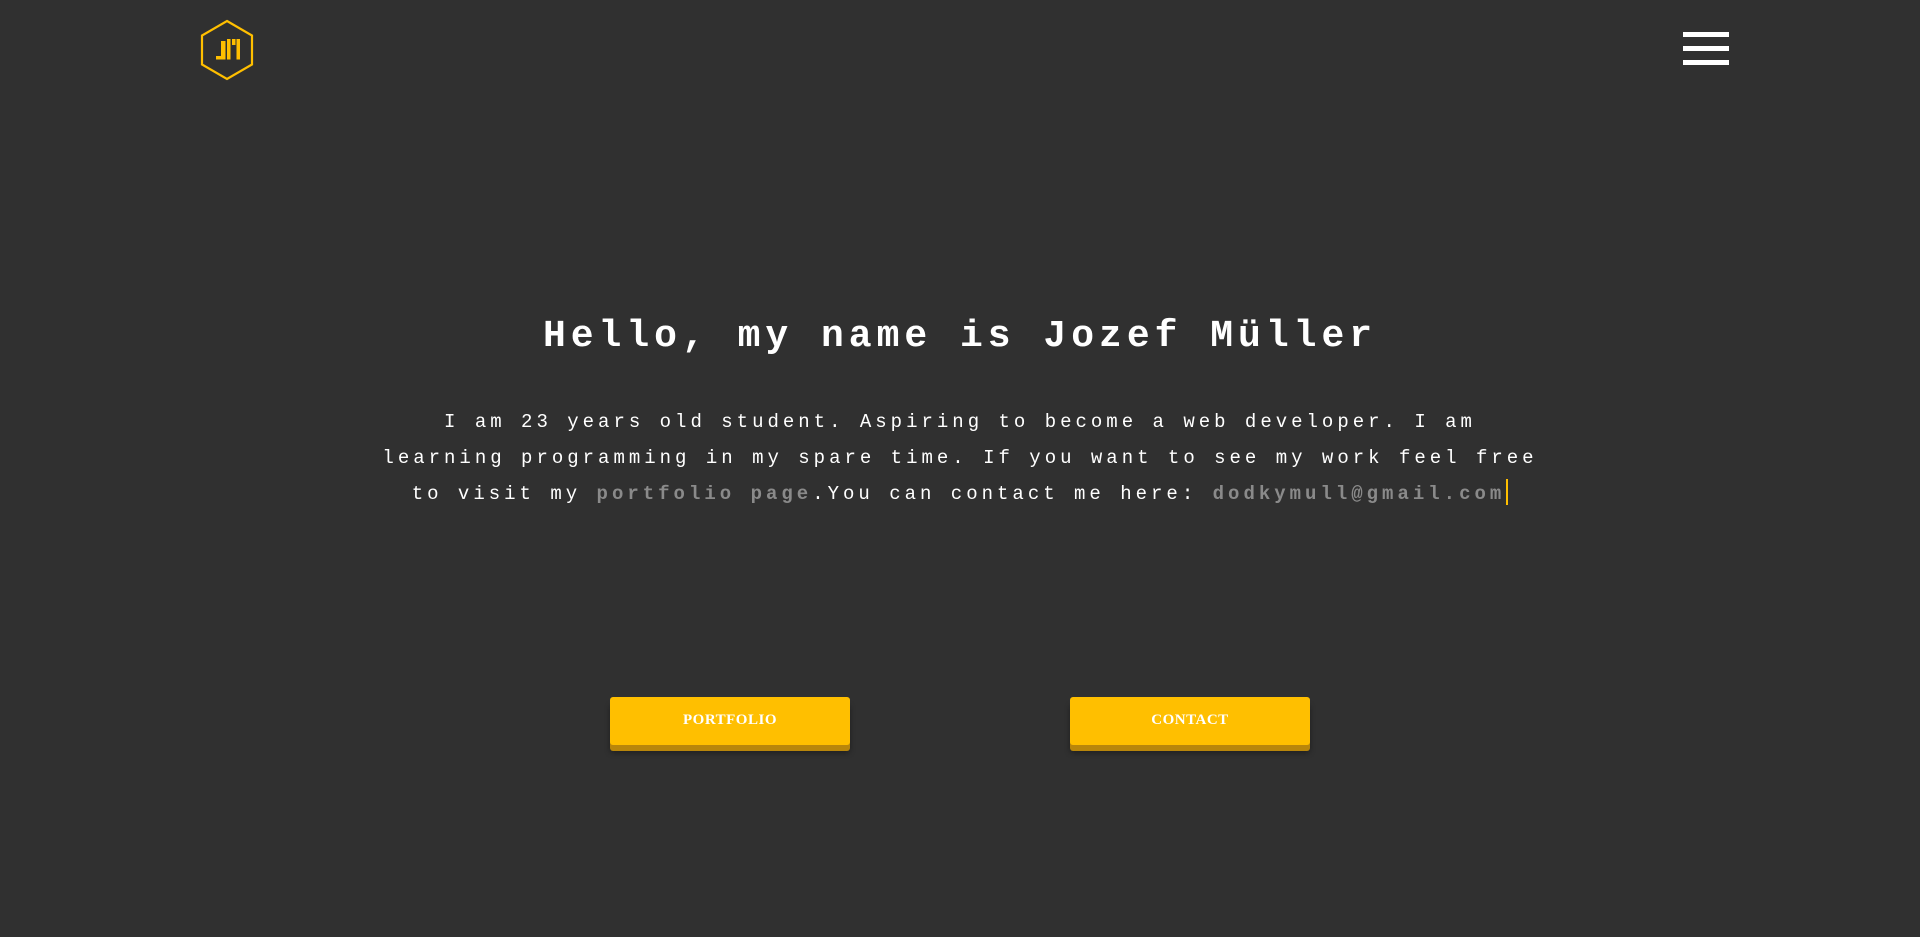 This screenshot has height=937, width=1920. Describe the element at coordinates (730, 721) in the screenshot. I see `portfolio-button: PORTFOLIO` at that location.